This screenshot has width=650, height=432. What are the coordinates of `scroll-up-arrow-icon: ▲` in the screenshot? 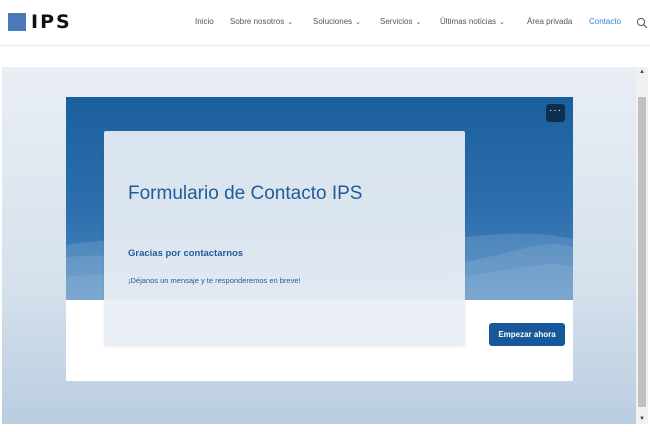 It's located at (642, 72).